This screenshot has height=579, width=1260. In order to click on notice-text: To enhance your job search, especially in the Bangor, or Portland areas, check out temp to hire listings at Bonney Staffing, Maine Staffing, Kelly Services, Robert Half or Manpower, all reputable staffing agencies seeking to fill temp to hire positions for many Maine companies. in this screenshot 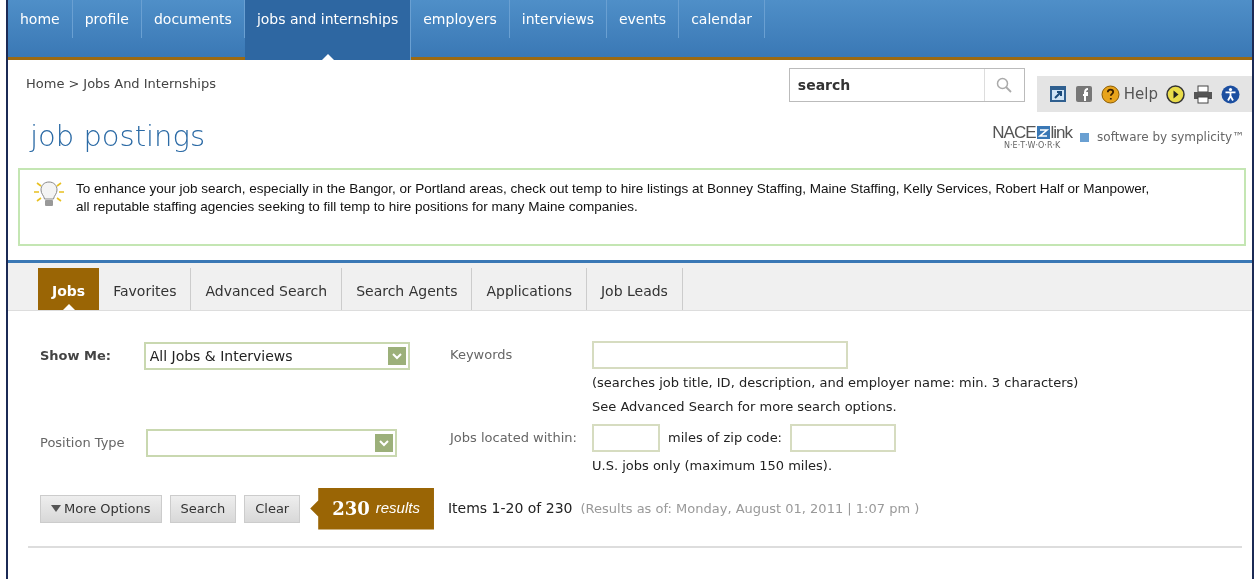, I will do `click(613, 198)`.